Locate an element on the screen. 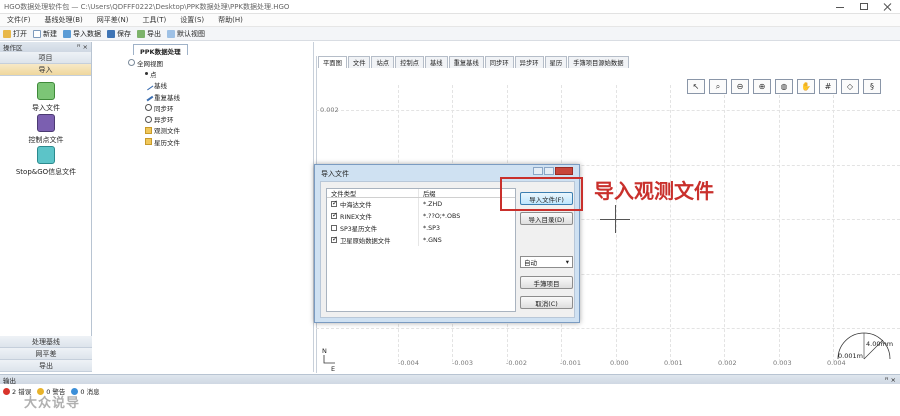 This screenshot has width=900, height=416. menu-help: 帮助(H) is located at coordinates (230, 20).